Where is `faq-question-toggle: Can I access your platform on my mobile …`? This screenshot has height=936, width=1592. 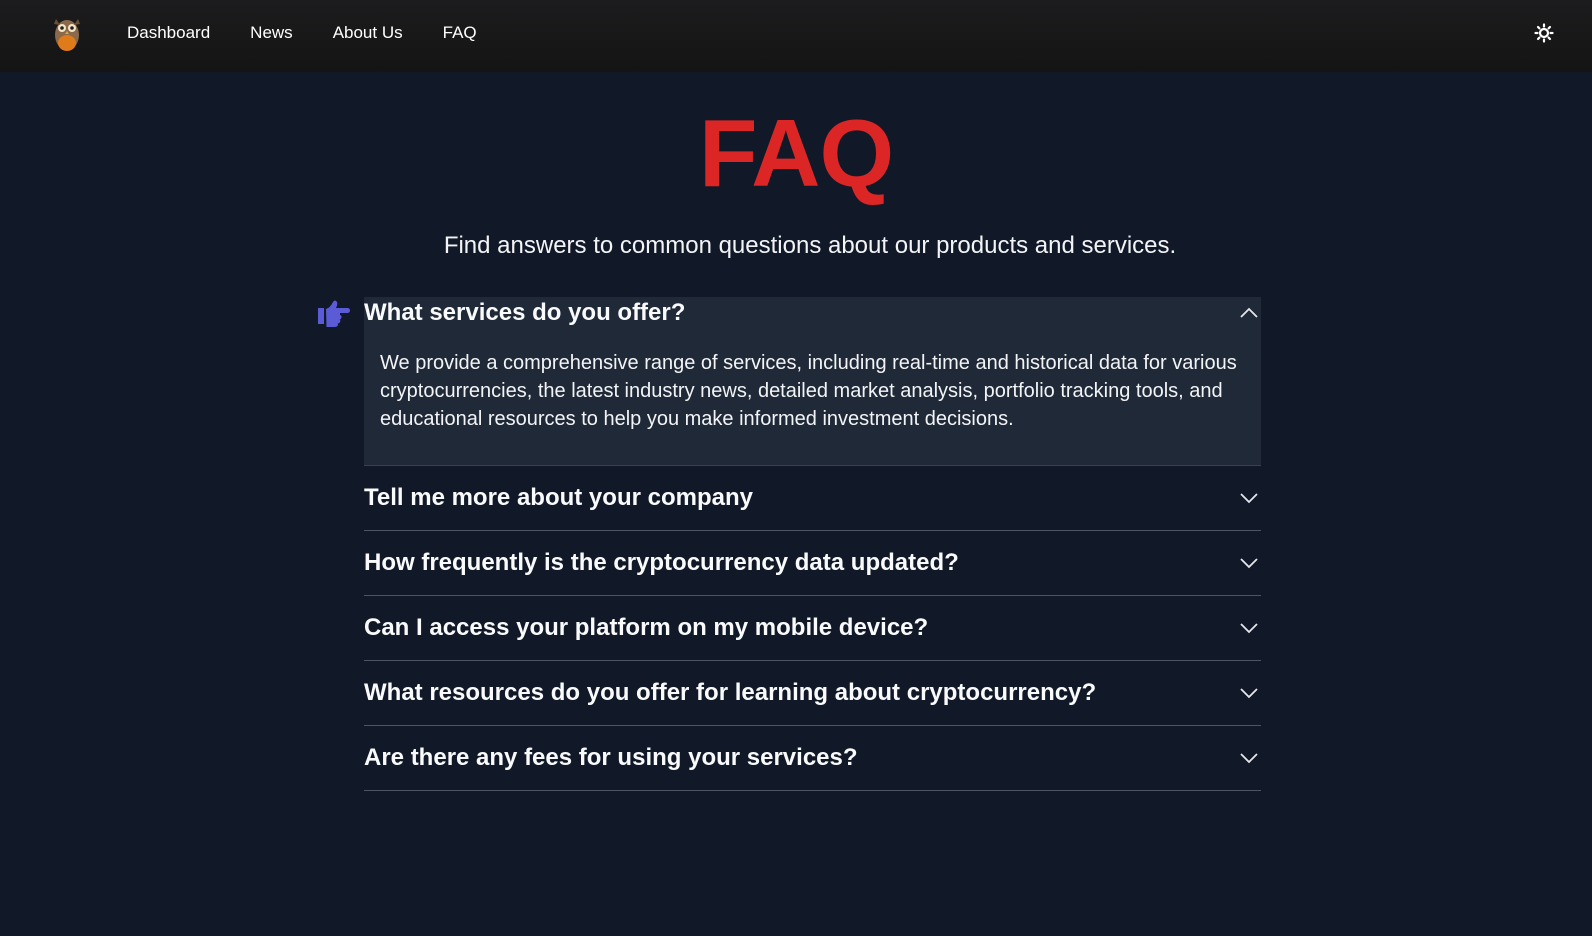 faq-question-toggle: Can I access your platform on my mobile … is located at coordinates (812, 628).